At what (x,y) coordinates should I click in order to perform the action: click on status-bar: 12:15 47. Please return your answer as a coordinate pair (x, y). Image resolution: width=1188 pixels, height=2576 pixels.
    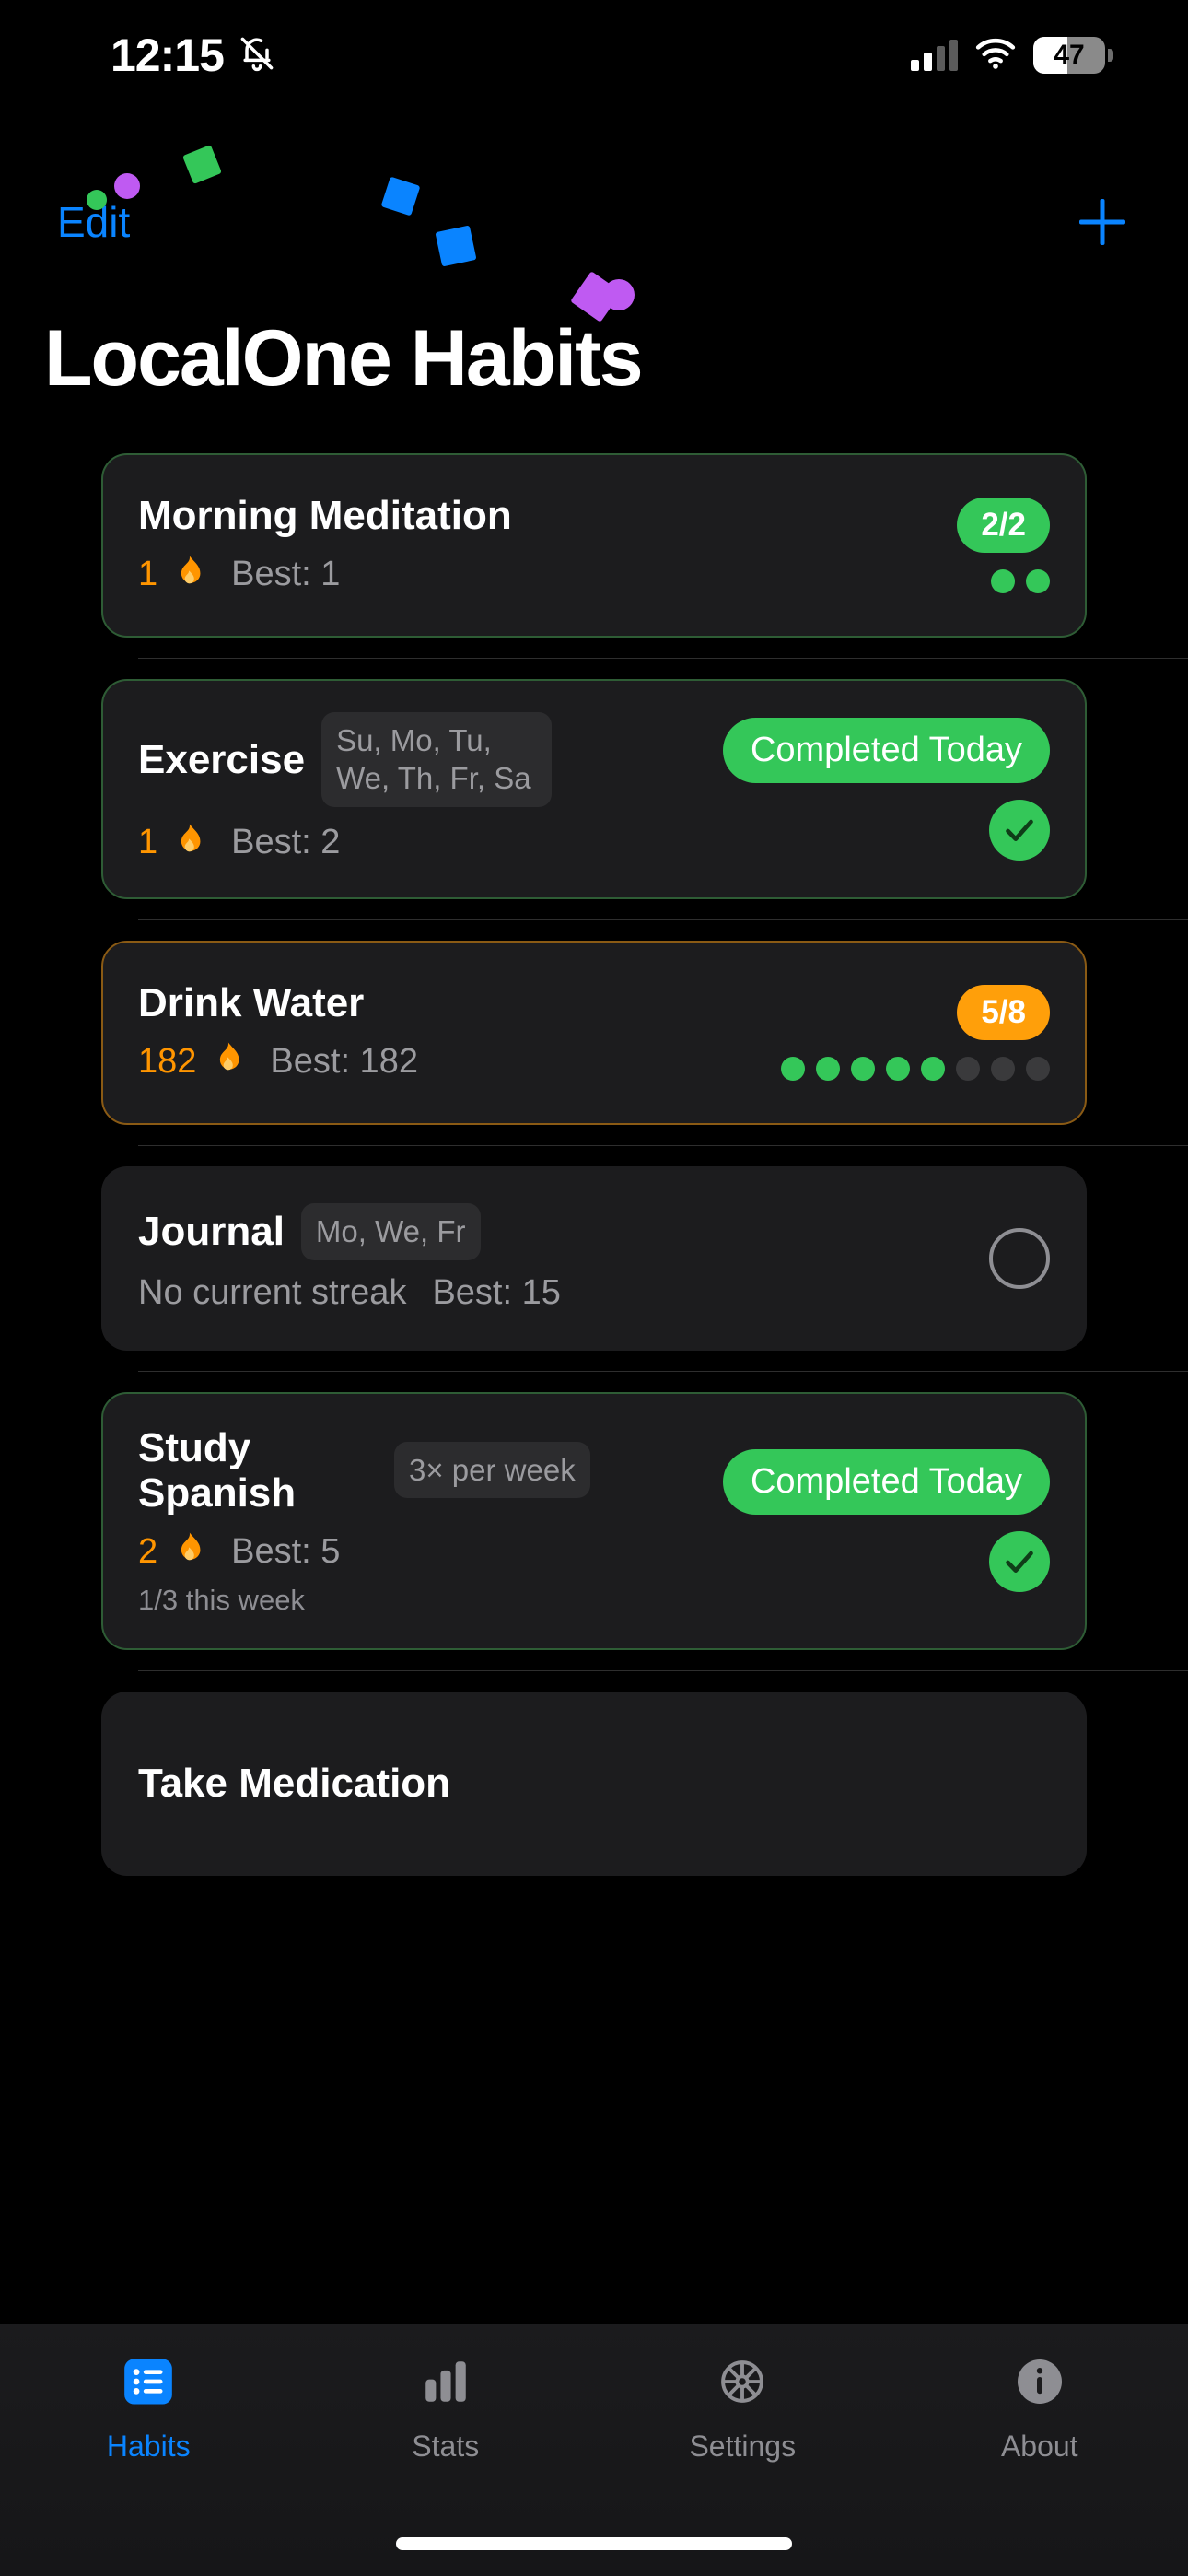
    Looking at the image, I should click on (594, 55).